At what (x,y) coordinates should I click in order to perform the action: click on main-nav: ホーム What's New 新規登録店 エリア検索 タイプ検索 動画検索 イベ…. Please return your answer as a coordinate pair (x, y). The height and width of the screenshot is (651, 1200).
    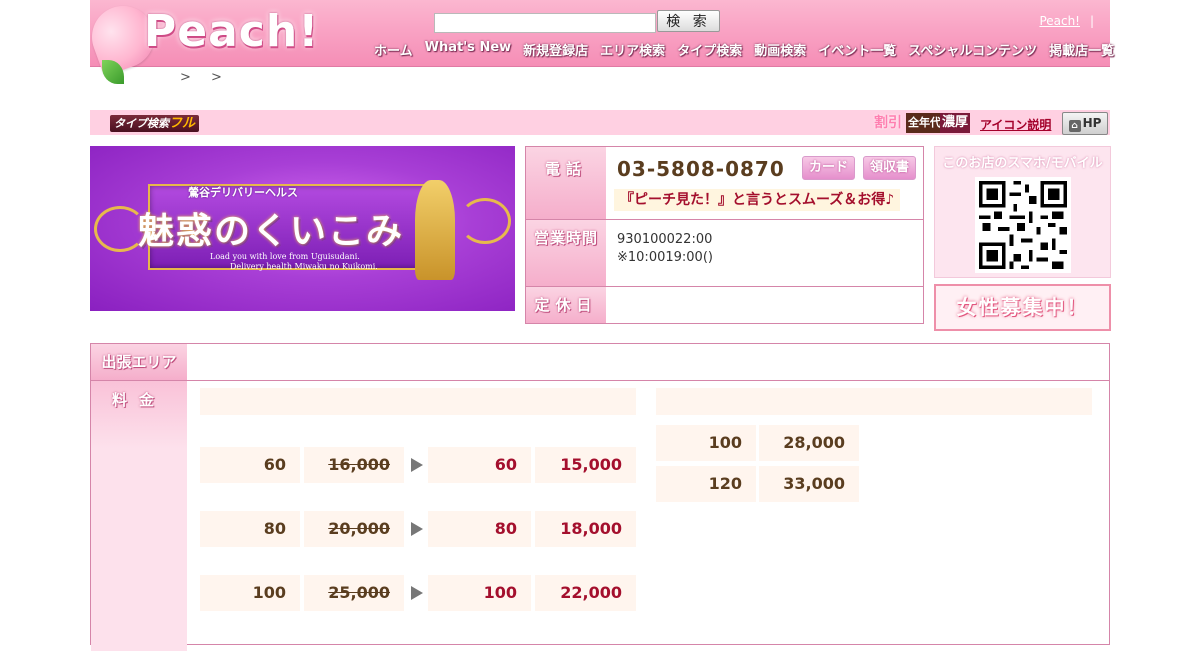
    Looking at the image, I should click on (750, 49).